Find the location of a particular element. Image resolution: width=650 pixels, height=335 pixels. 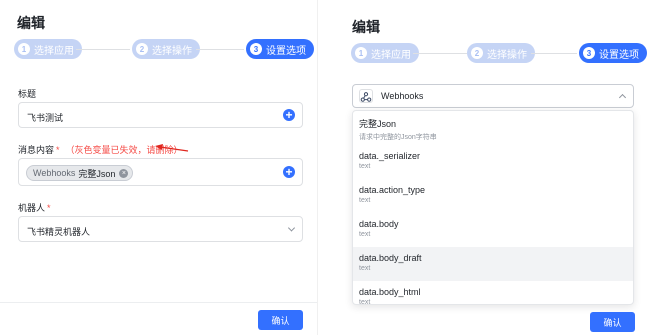

source-select: Webhooks is located at coordinates (493, 96).